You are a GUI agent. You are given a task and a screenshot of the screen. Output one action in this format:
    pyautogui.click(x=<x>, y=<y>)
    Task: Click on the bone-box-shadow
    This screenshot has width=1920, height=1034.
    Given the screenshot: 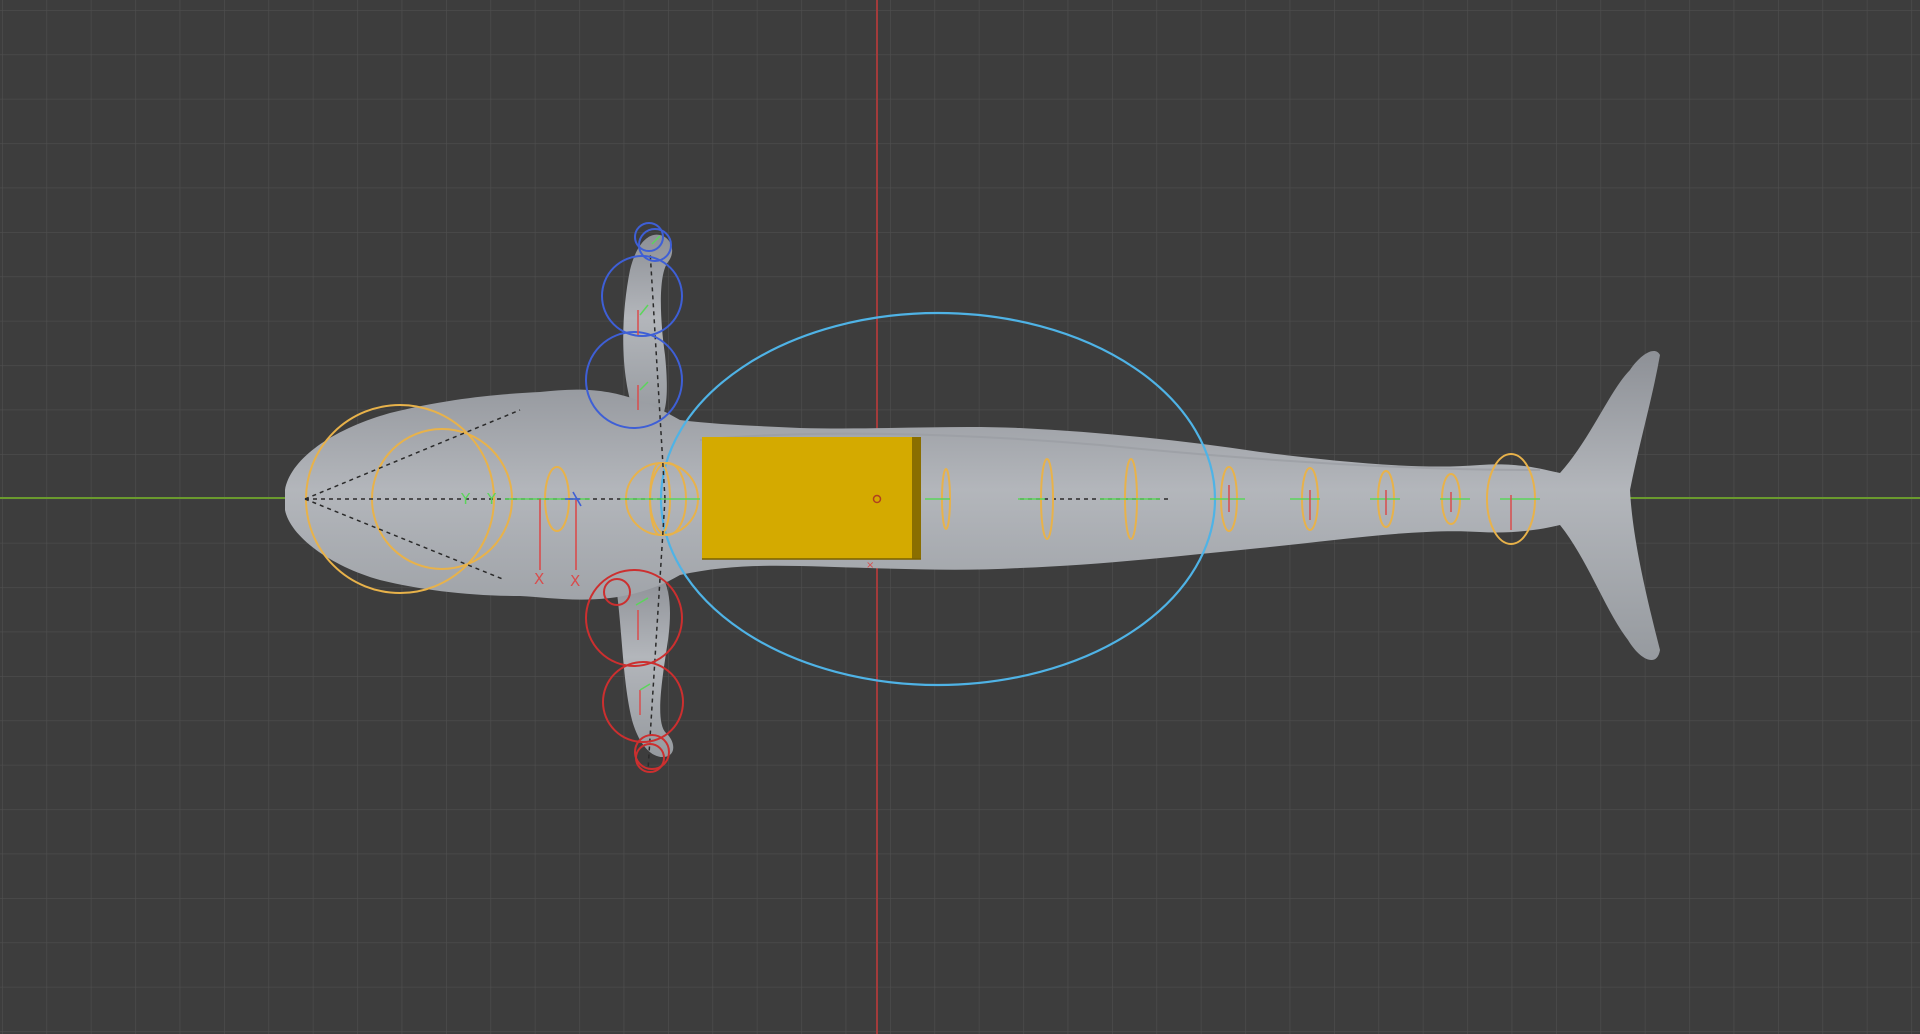 What is the action you would take?
    pyautogui.click(x=916, y=498)
    